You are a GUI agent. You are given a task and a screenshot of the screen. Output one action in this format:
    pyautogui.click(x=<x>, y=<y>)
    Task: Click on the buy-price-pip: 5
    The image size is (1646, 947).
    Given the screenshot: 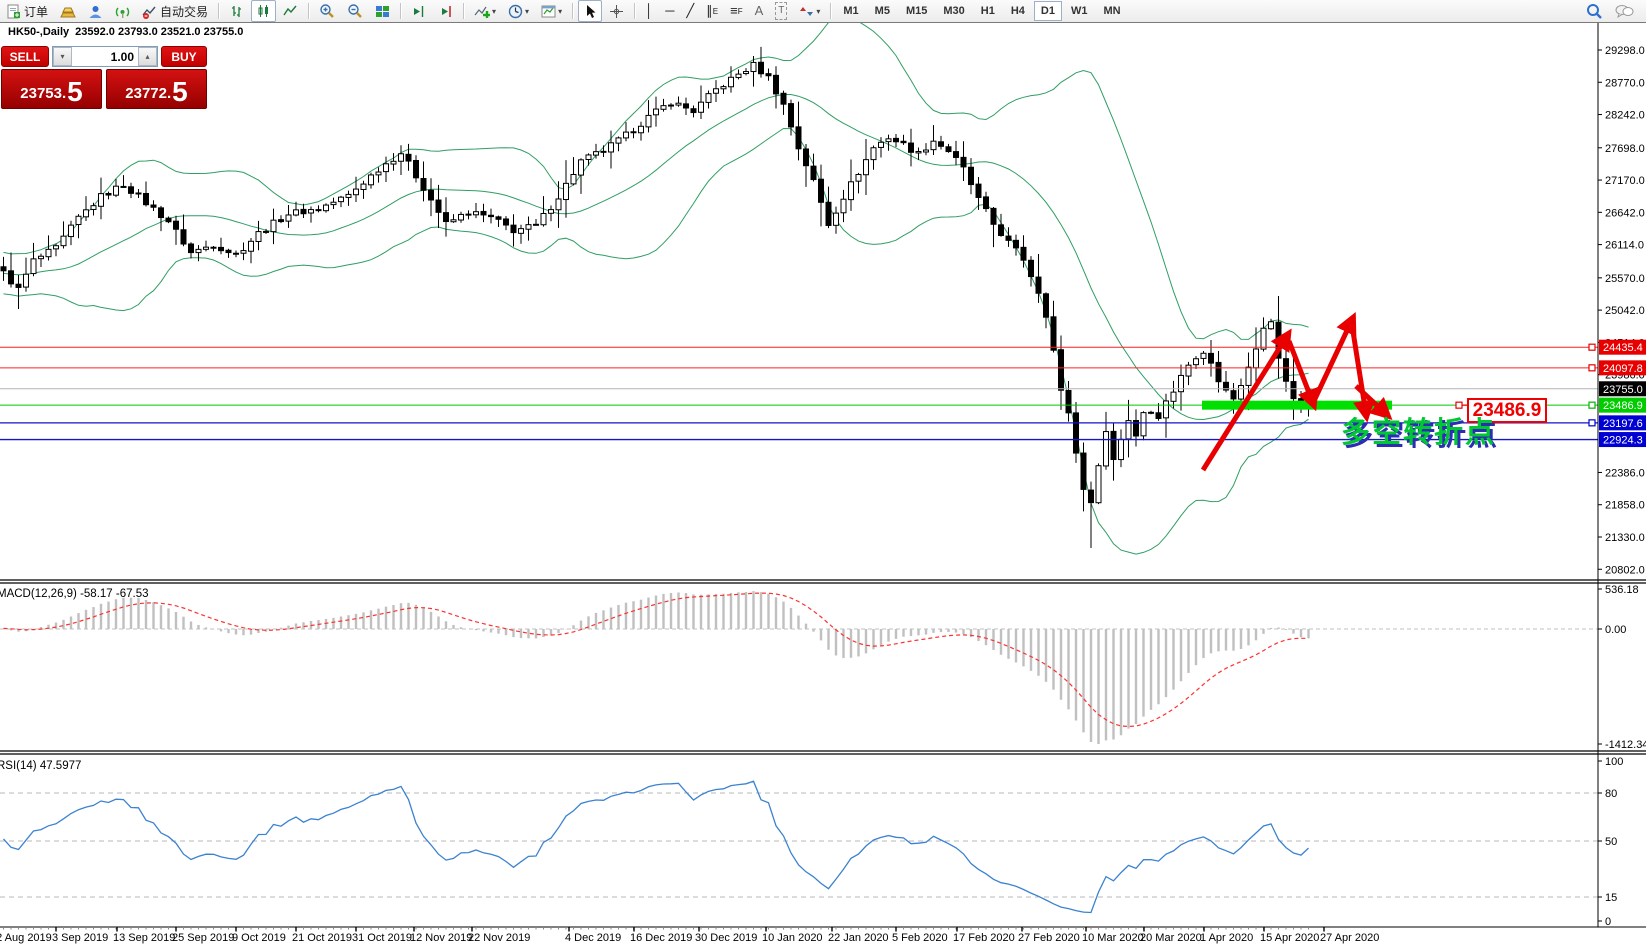 What is the action you would take?
    pyautogui.click(x=180, y=91)
    